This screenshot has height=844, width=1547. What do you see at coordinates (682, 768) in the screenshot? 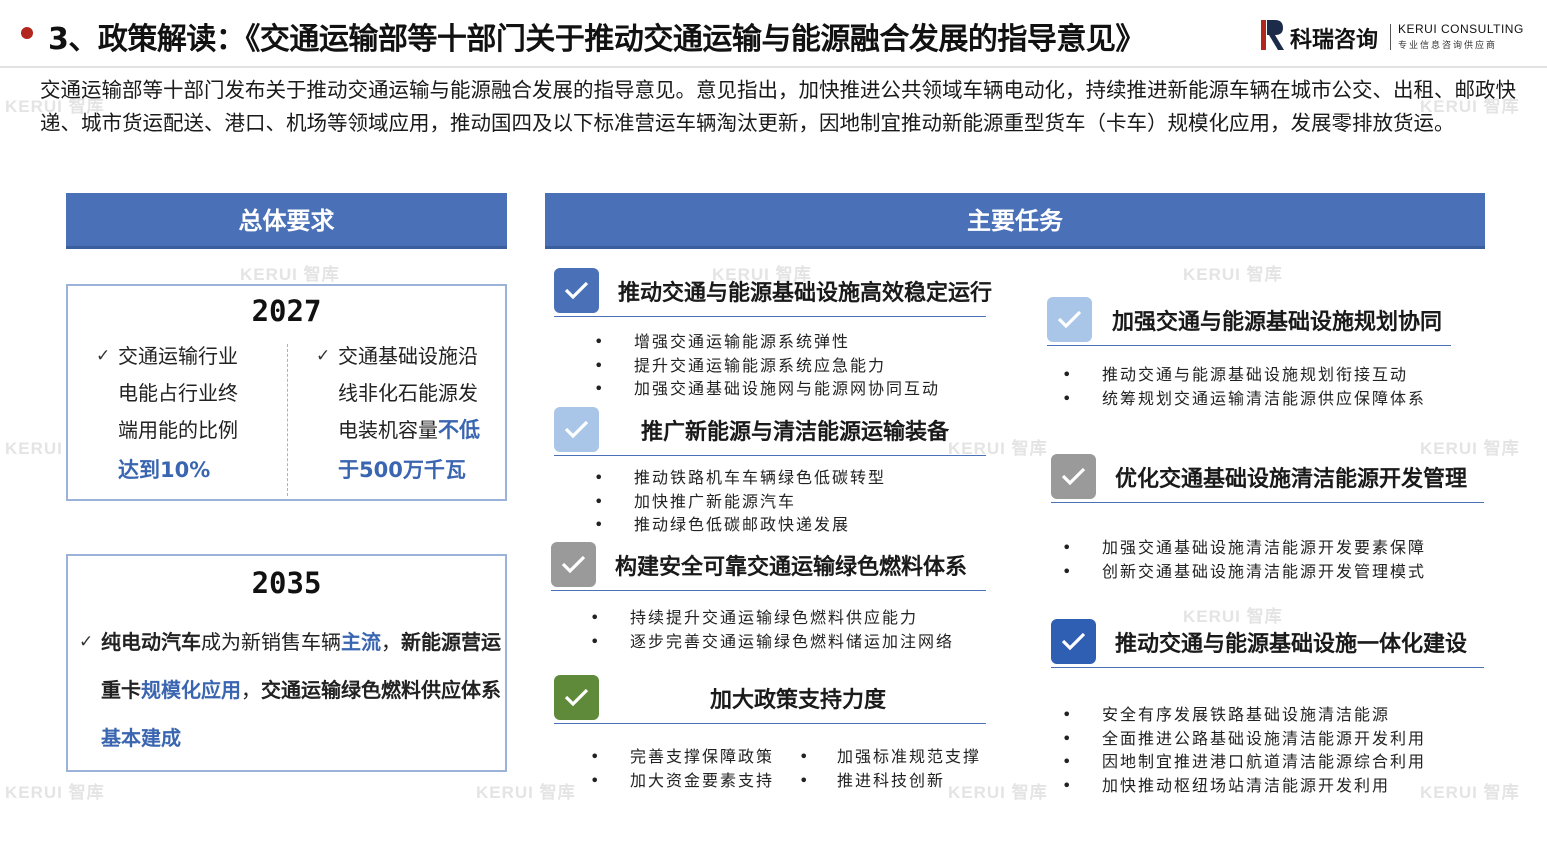
I see `task-items: • 完善支撑保障政策 • 加大资金要素支持` at bounding box center [682, 768].